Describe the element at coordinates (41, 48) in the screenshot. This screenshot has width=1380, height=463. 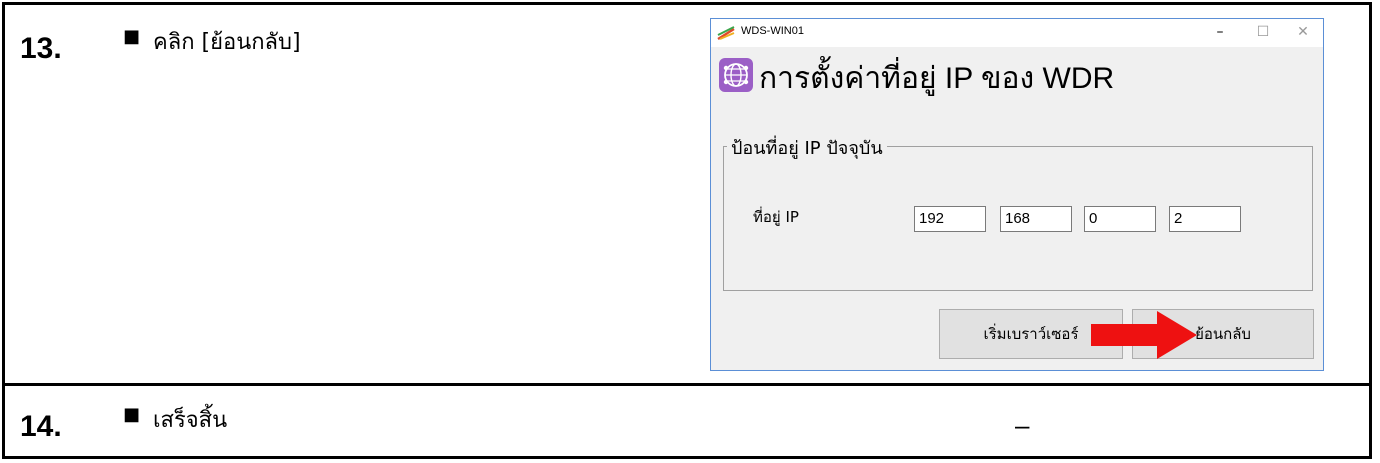
I see `step-13-number: 13.` at that location.